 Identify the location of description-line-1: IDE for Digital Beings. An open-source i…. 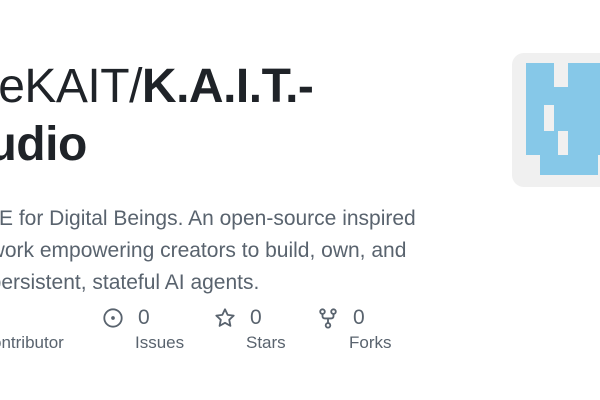
(208, 218).